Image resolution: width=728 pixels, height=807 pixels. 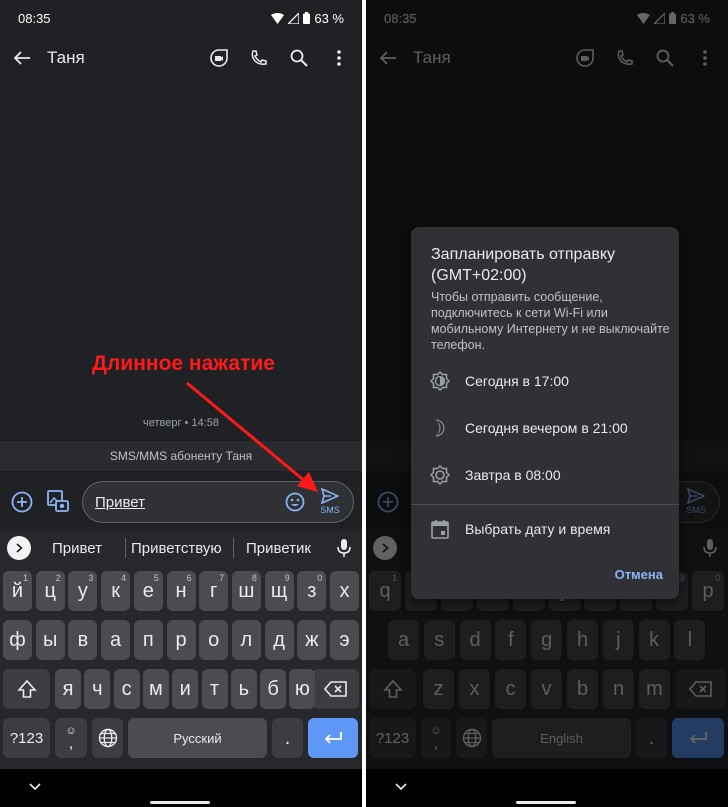 What do you see at coordinates (17, 640) in the screenshot?
I see `key: ф` at bounding box center [17, 640].